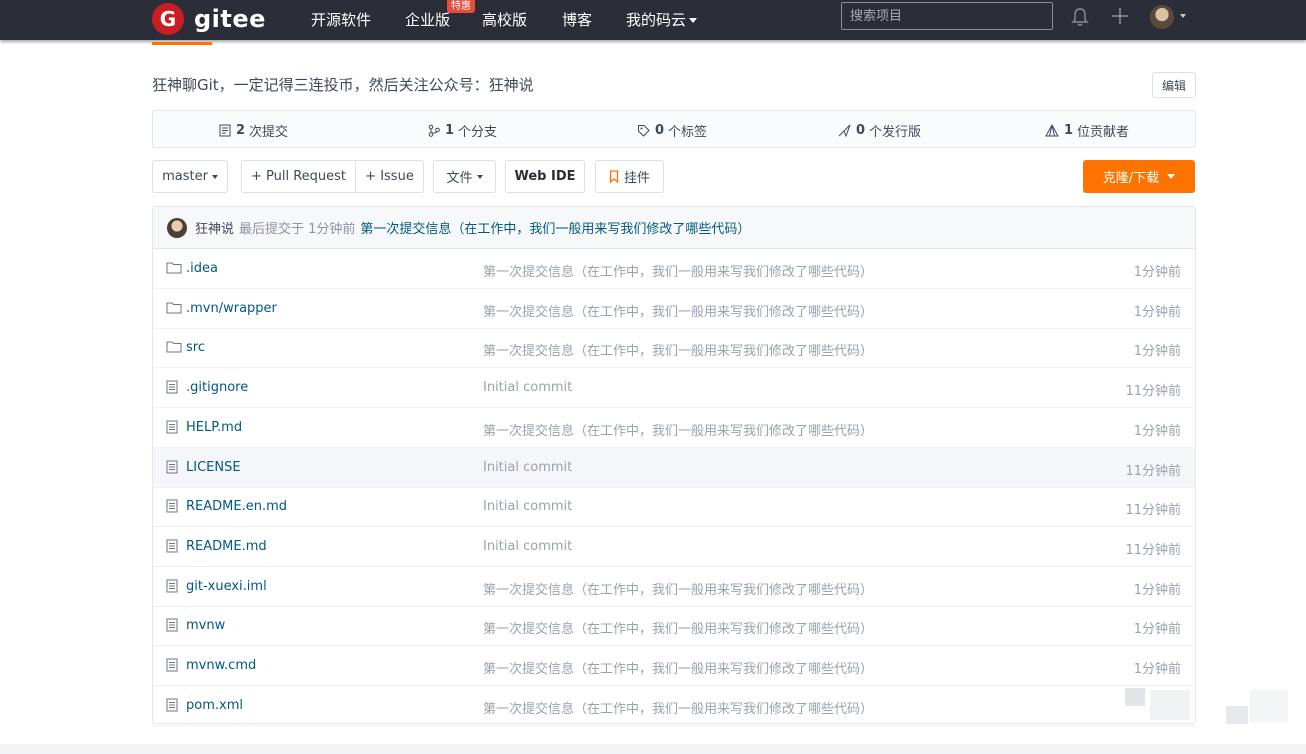 The image size is (1306, 754). I want to click on stat-commits: 2 次提交, so click(253, 130).